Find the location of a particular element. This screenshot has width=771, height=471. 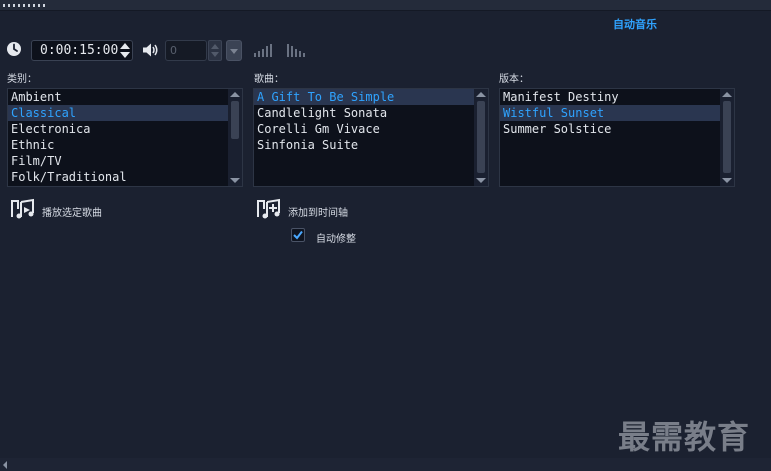

play-selected-song-button: 播放选定歌曲 is located at coordinates (72, 211).